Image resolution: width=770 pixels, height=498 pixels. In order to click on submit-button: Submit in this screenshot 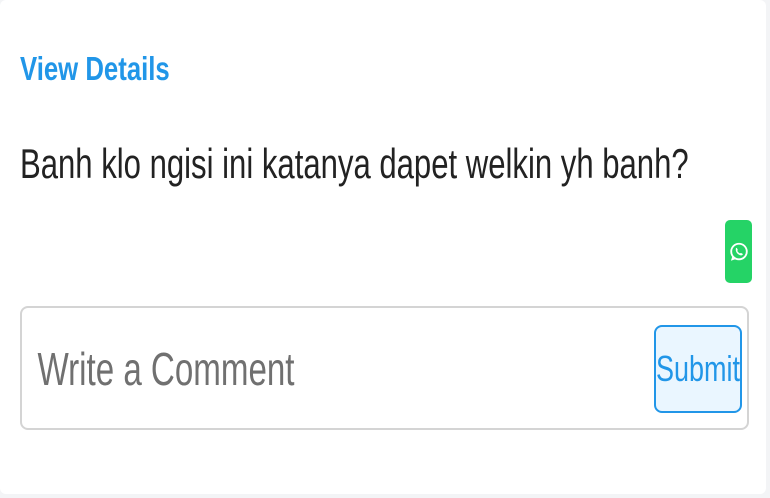, I will do `click(698, 369)`.